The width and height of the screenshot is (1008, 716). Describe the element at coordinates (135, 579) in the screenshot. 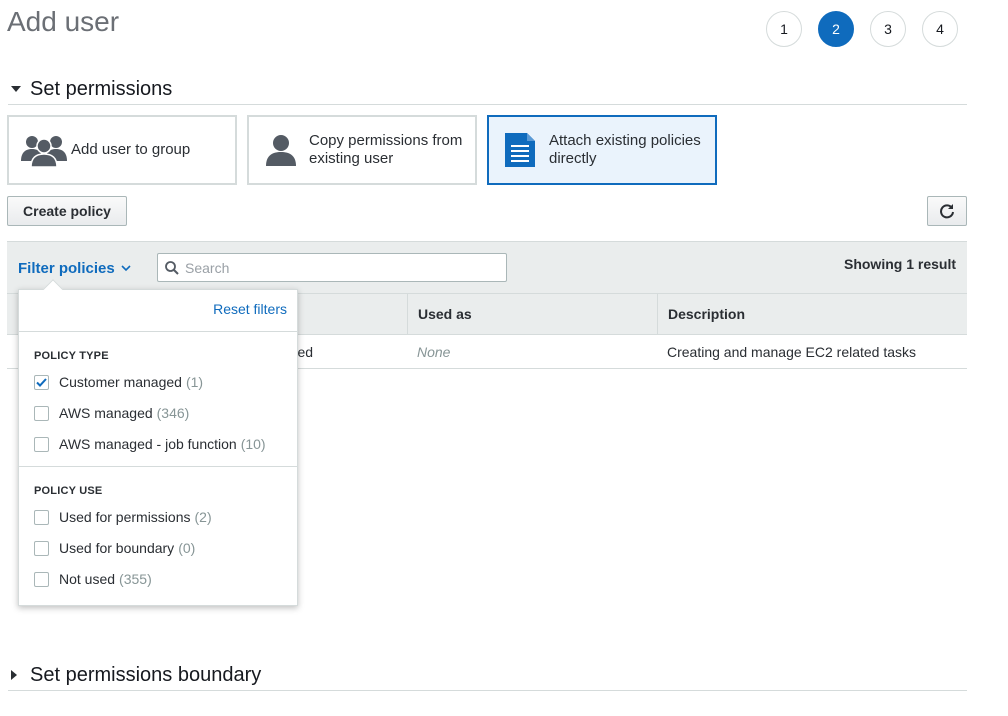

I see `filter-count: (355)` at that location.